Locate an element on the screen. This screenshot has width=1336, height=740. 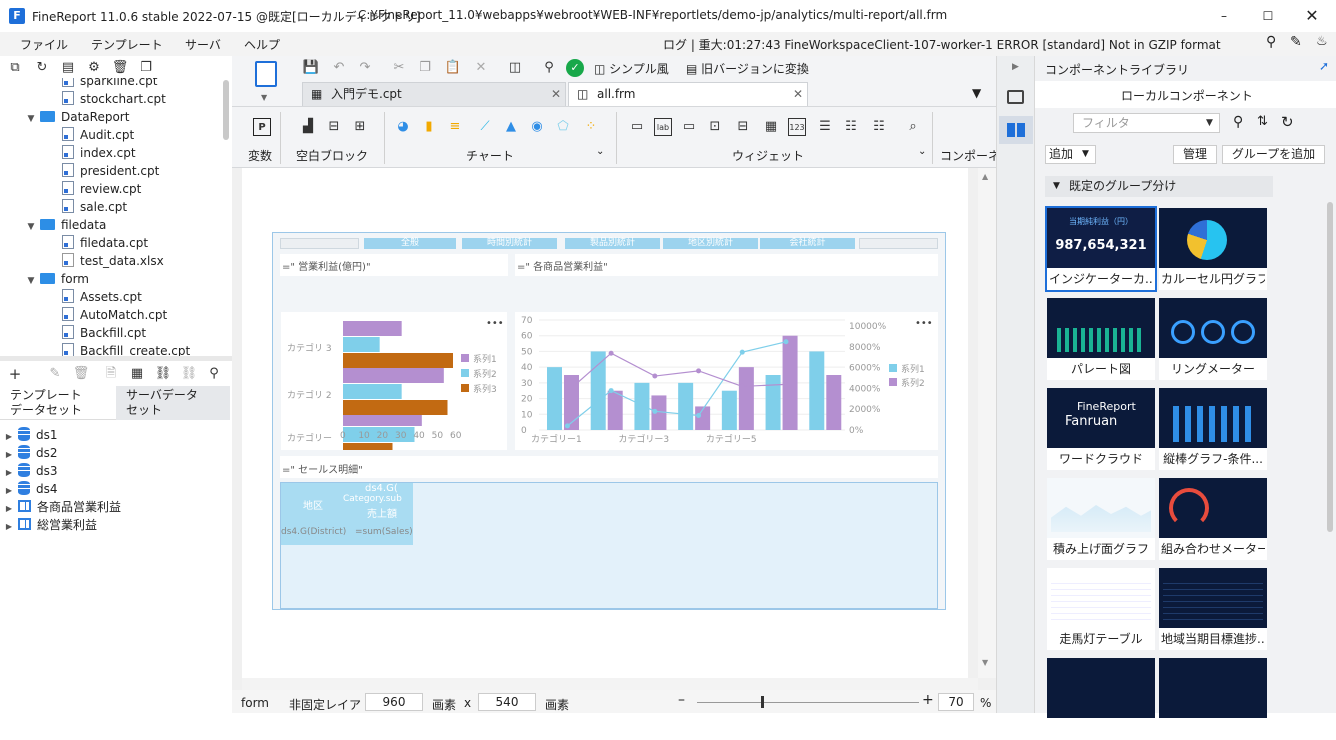
report-nav-button: 全般 is located at coordinates (410, 243).